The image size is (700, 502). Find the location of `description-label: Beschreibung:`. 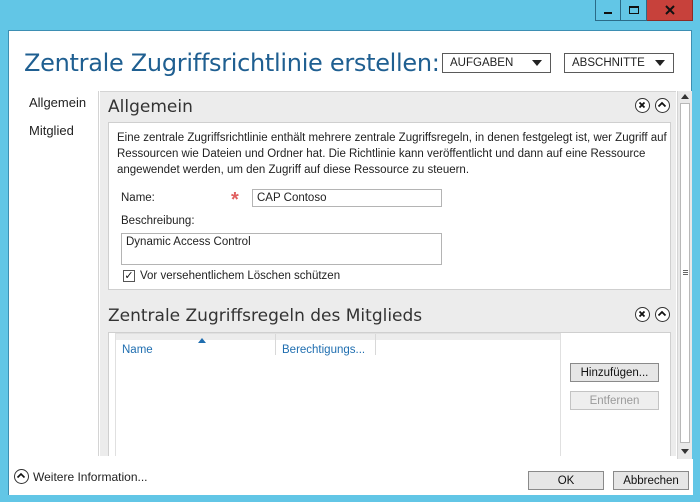

description-label: Beschreibung: is located at coordinates (158, 221).